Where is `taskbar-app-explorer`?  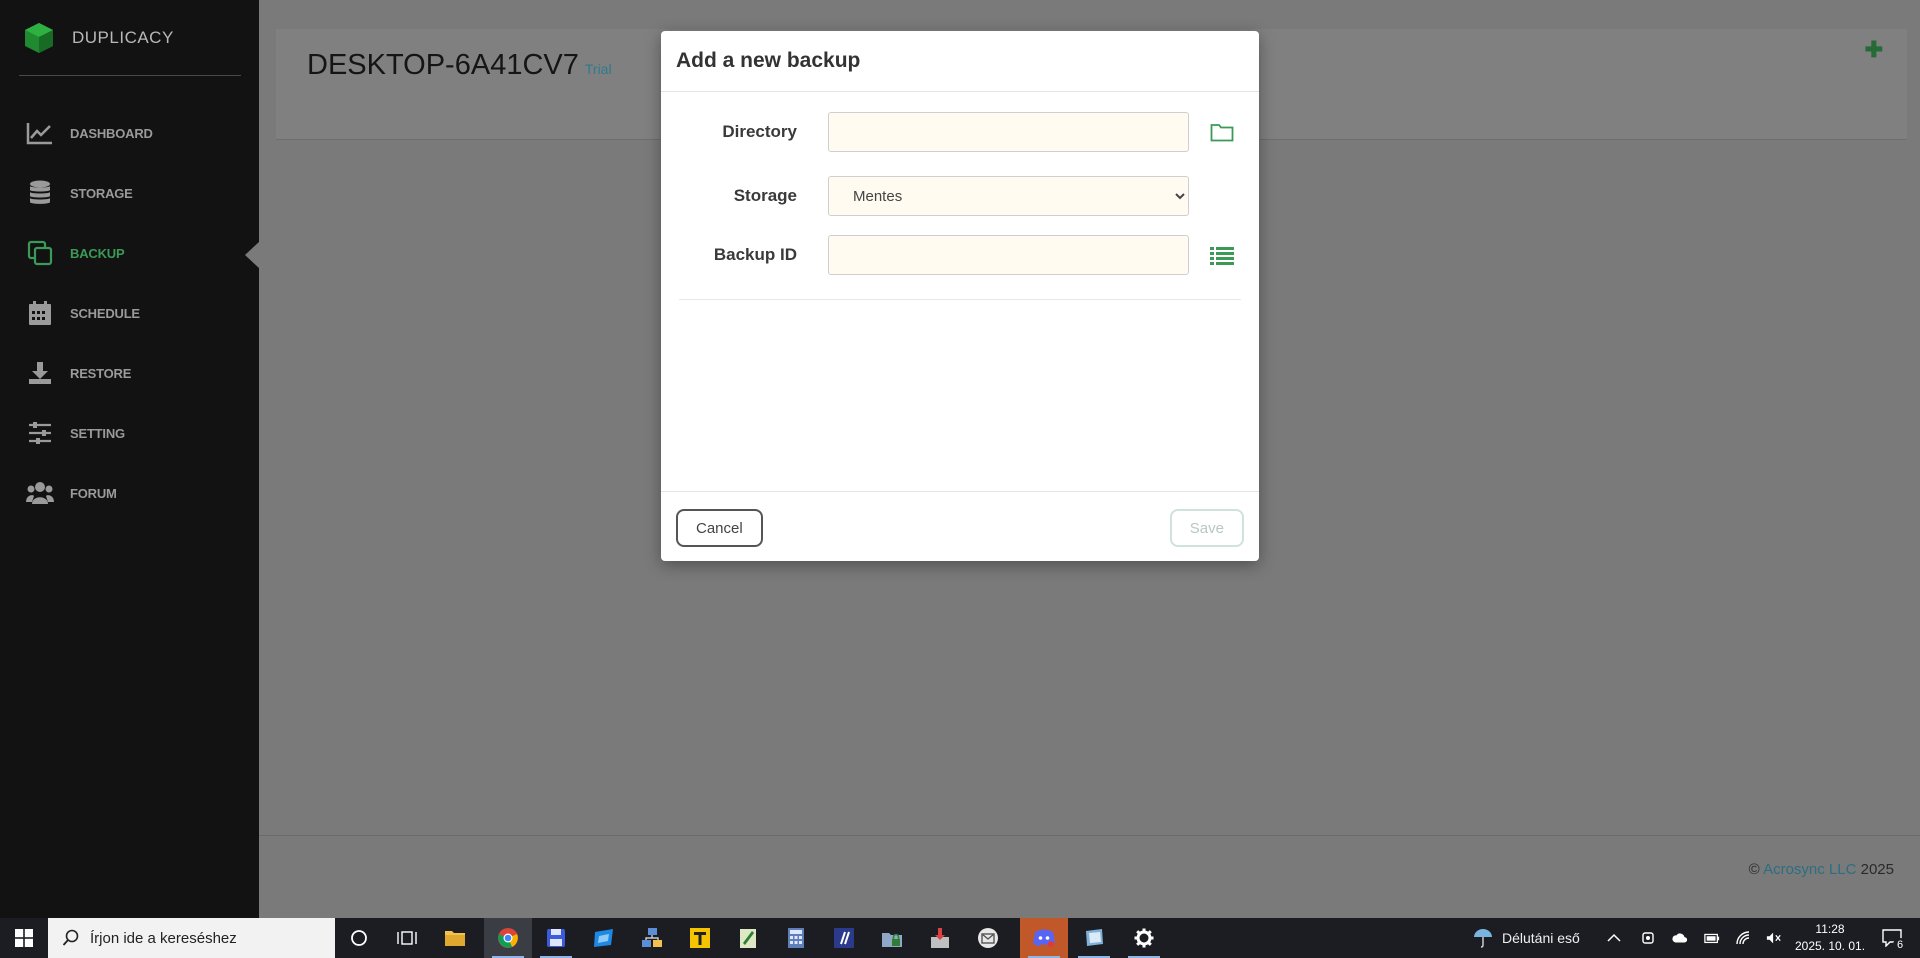
taskbar-app-explorer is located at coordinates (455, 938).